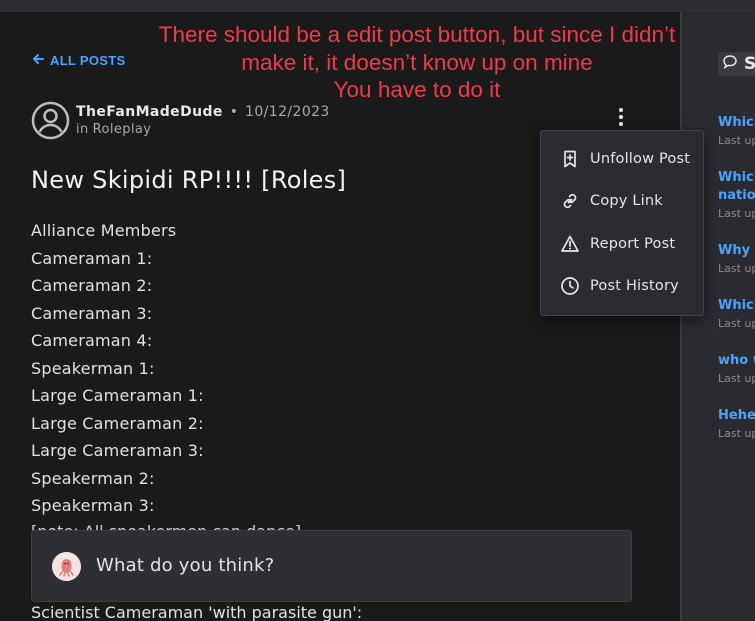 This screenshot has width=755, height=621. Describe the element at coordinates (122, 129) in the screenshot. I see `community-name: Roleplay` at that location.